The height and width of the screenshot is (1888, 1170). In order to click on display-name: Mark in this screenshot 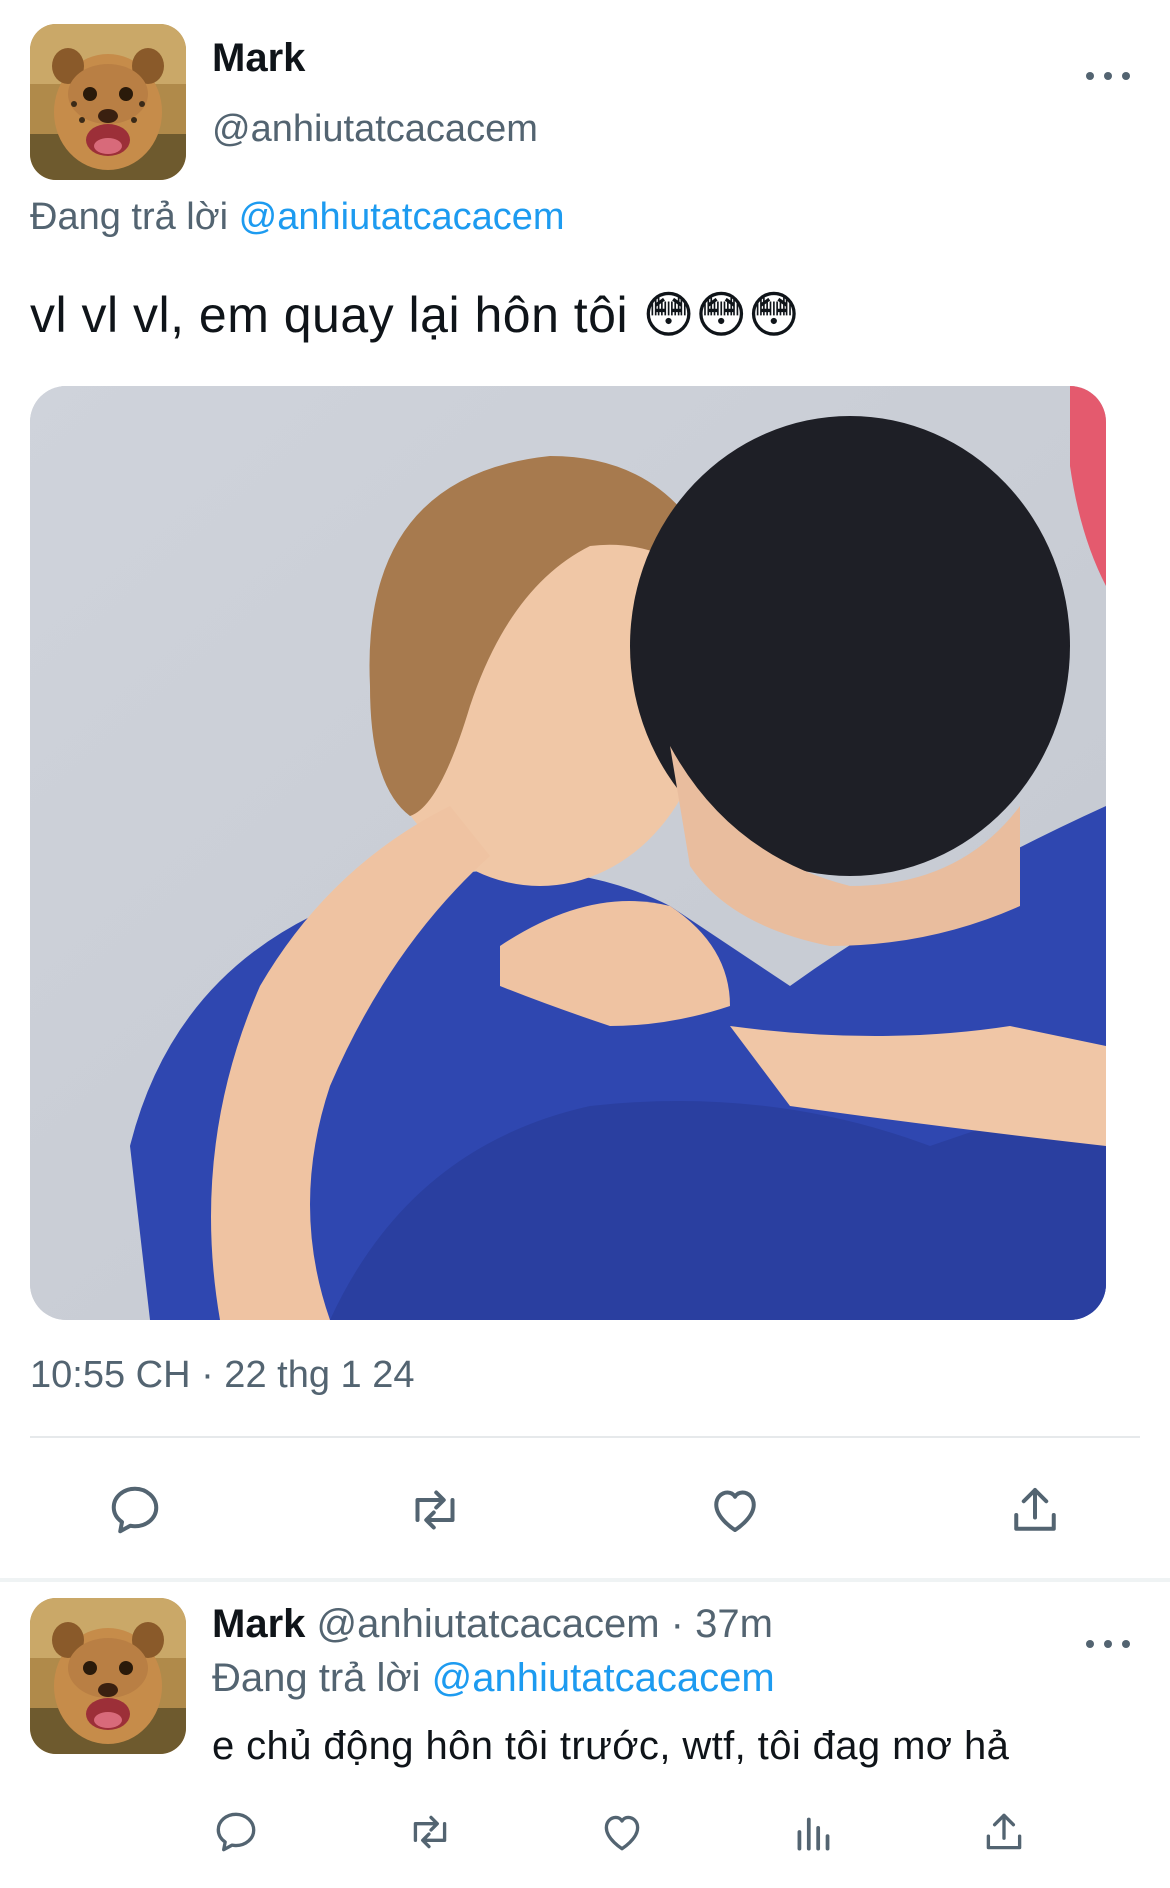, I will do `click(258, 58)`.